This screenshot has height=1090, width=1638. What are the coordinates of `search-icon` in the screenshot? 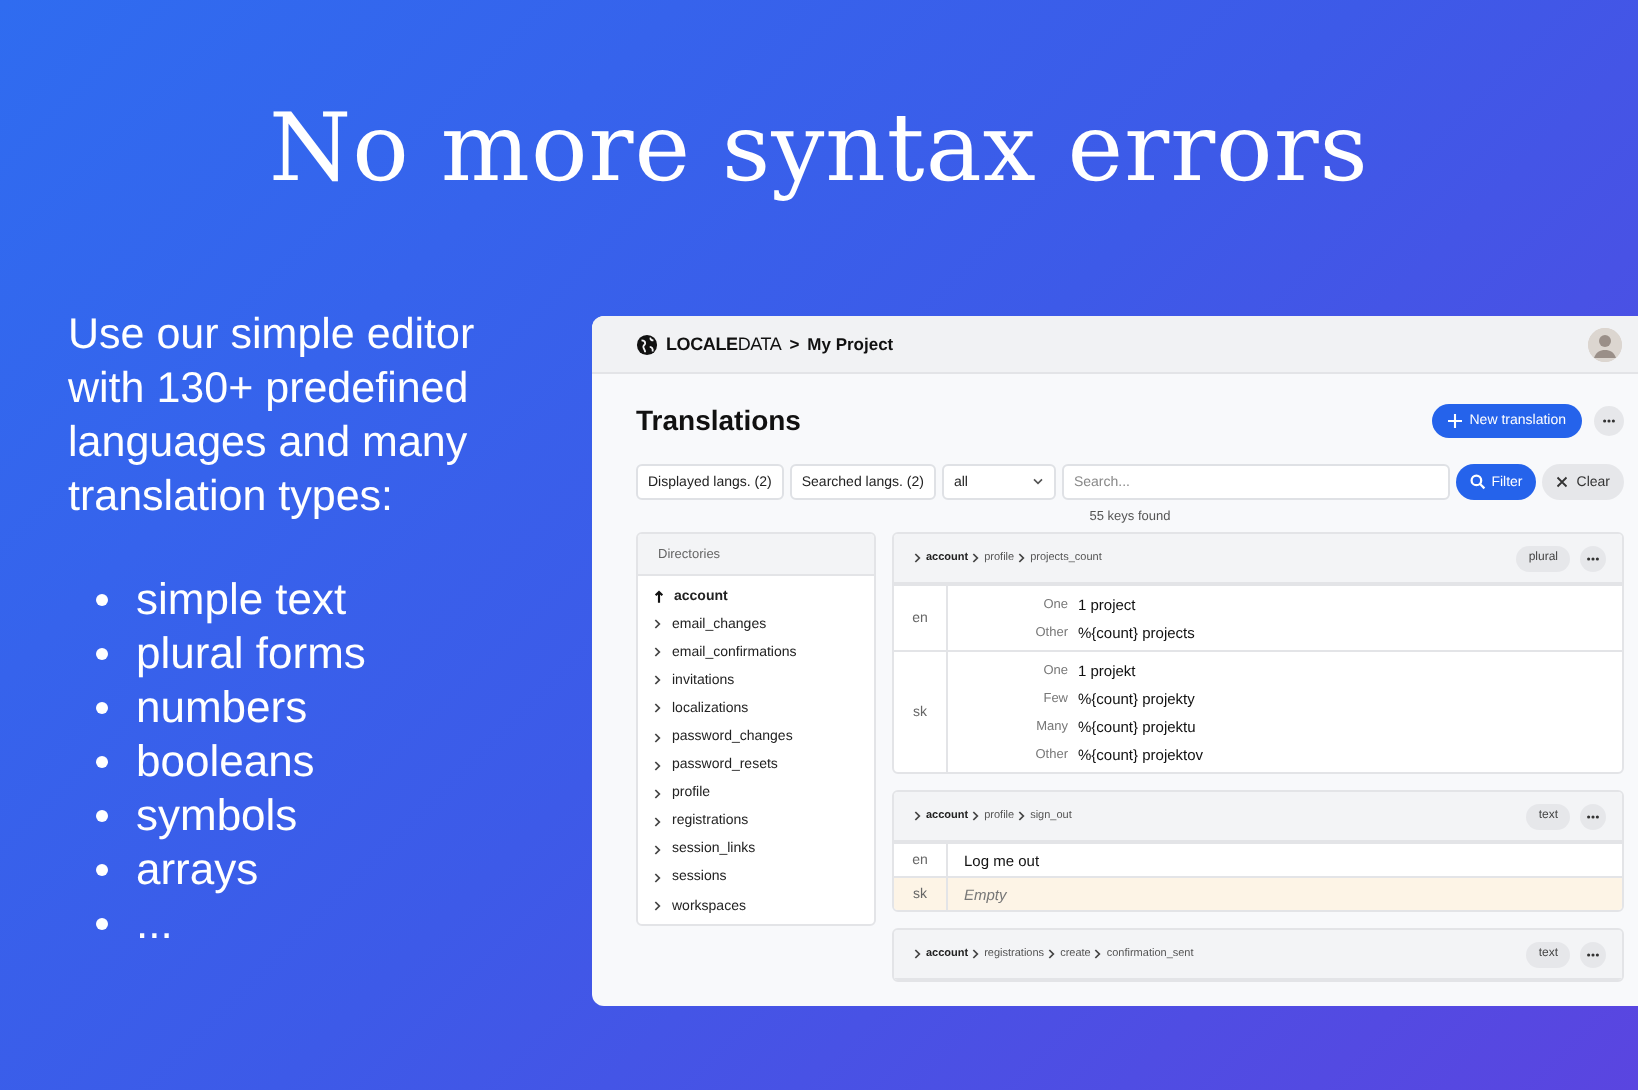 It's located at (1477, 482).